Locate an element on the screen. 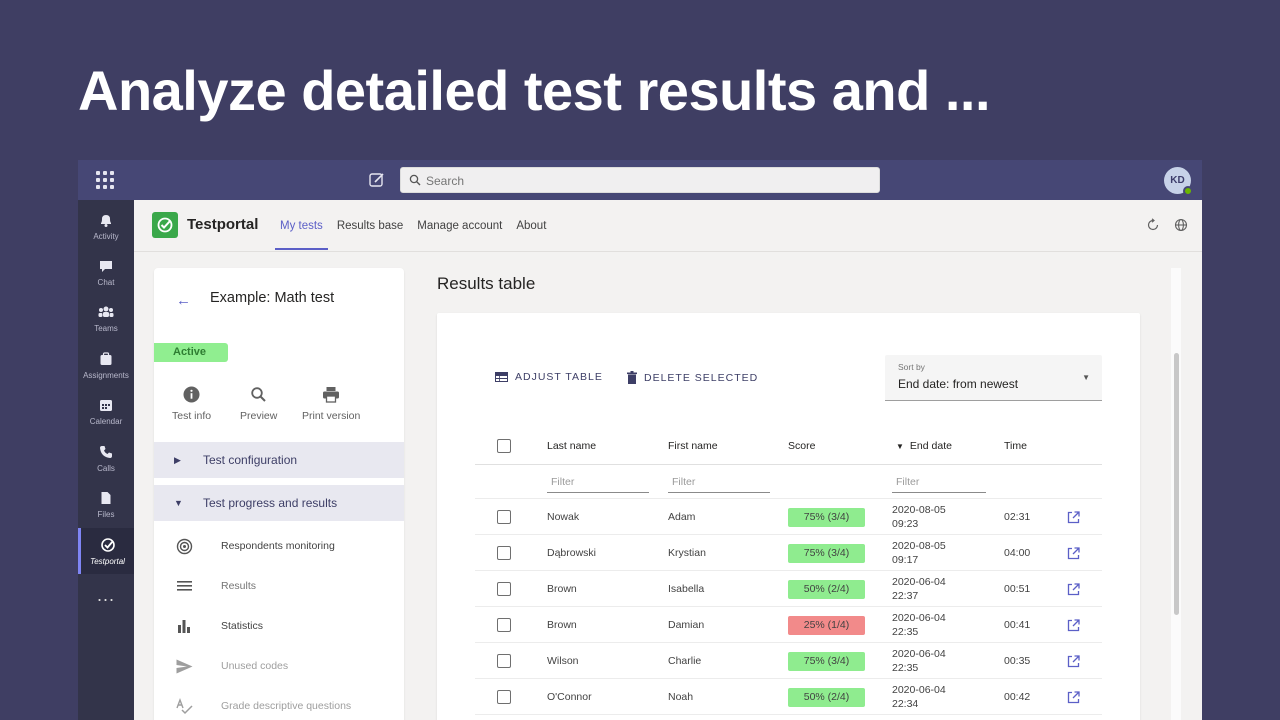  column-end-date: ▼ End date is located at coordinates (924, 446).